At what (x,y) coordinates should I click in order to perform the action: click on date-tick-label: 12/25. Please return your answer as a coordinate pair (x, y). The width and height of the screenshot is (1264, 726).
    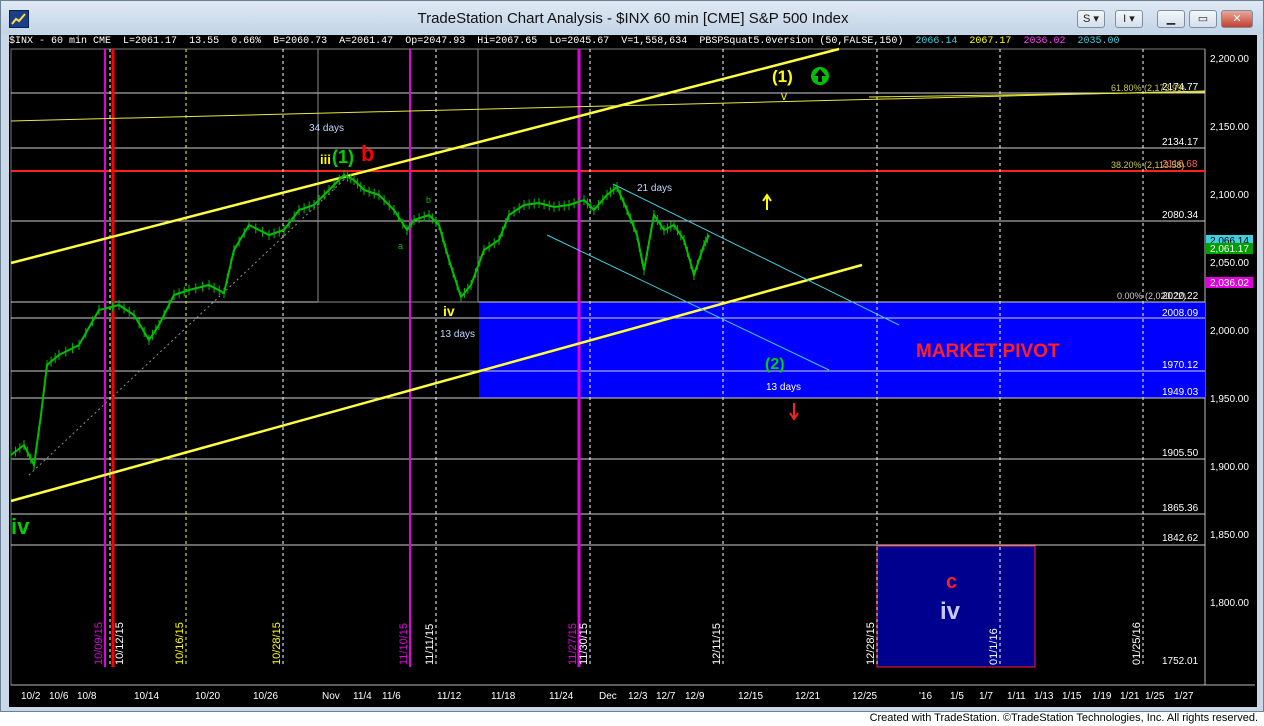
    Looking at the image, I should click on (864, 696).